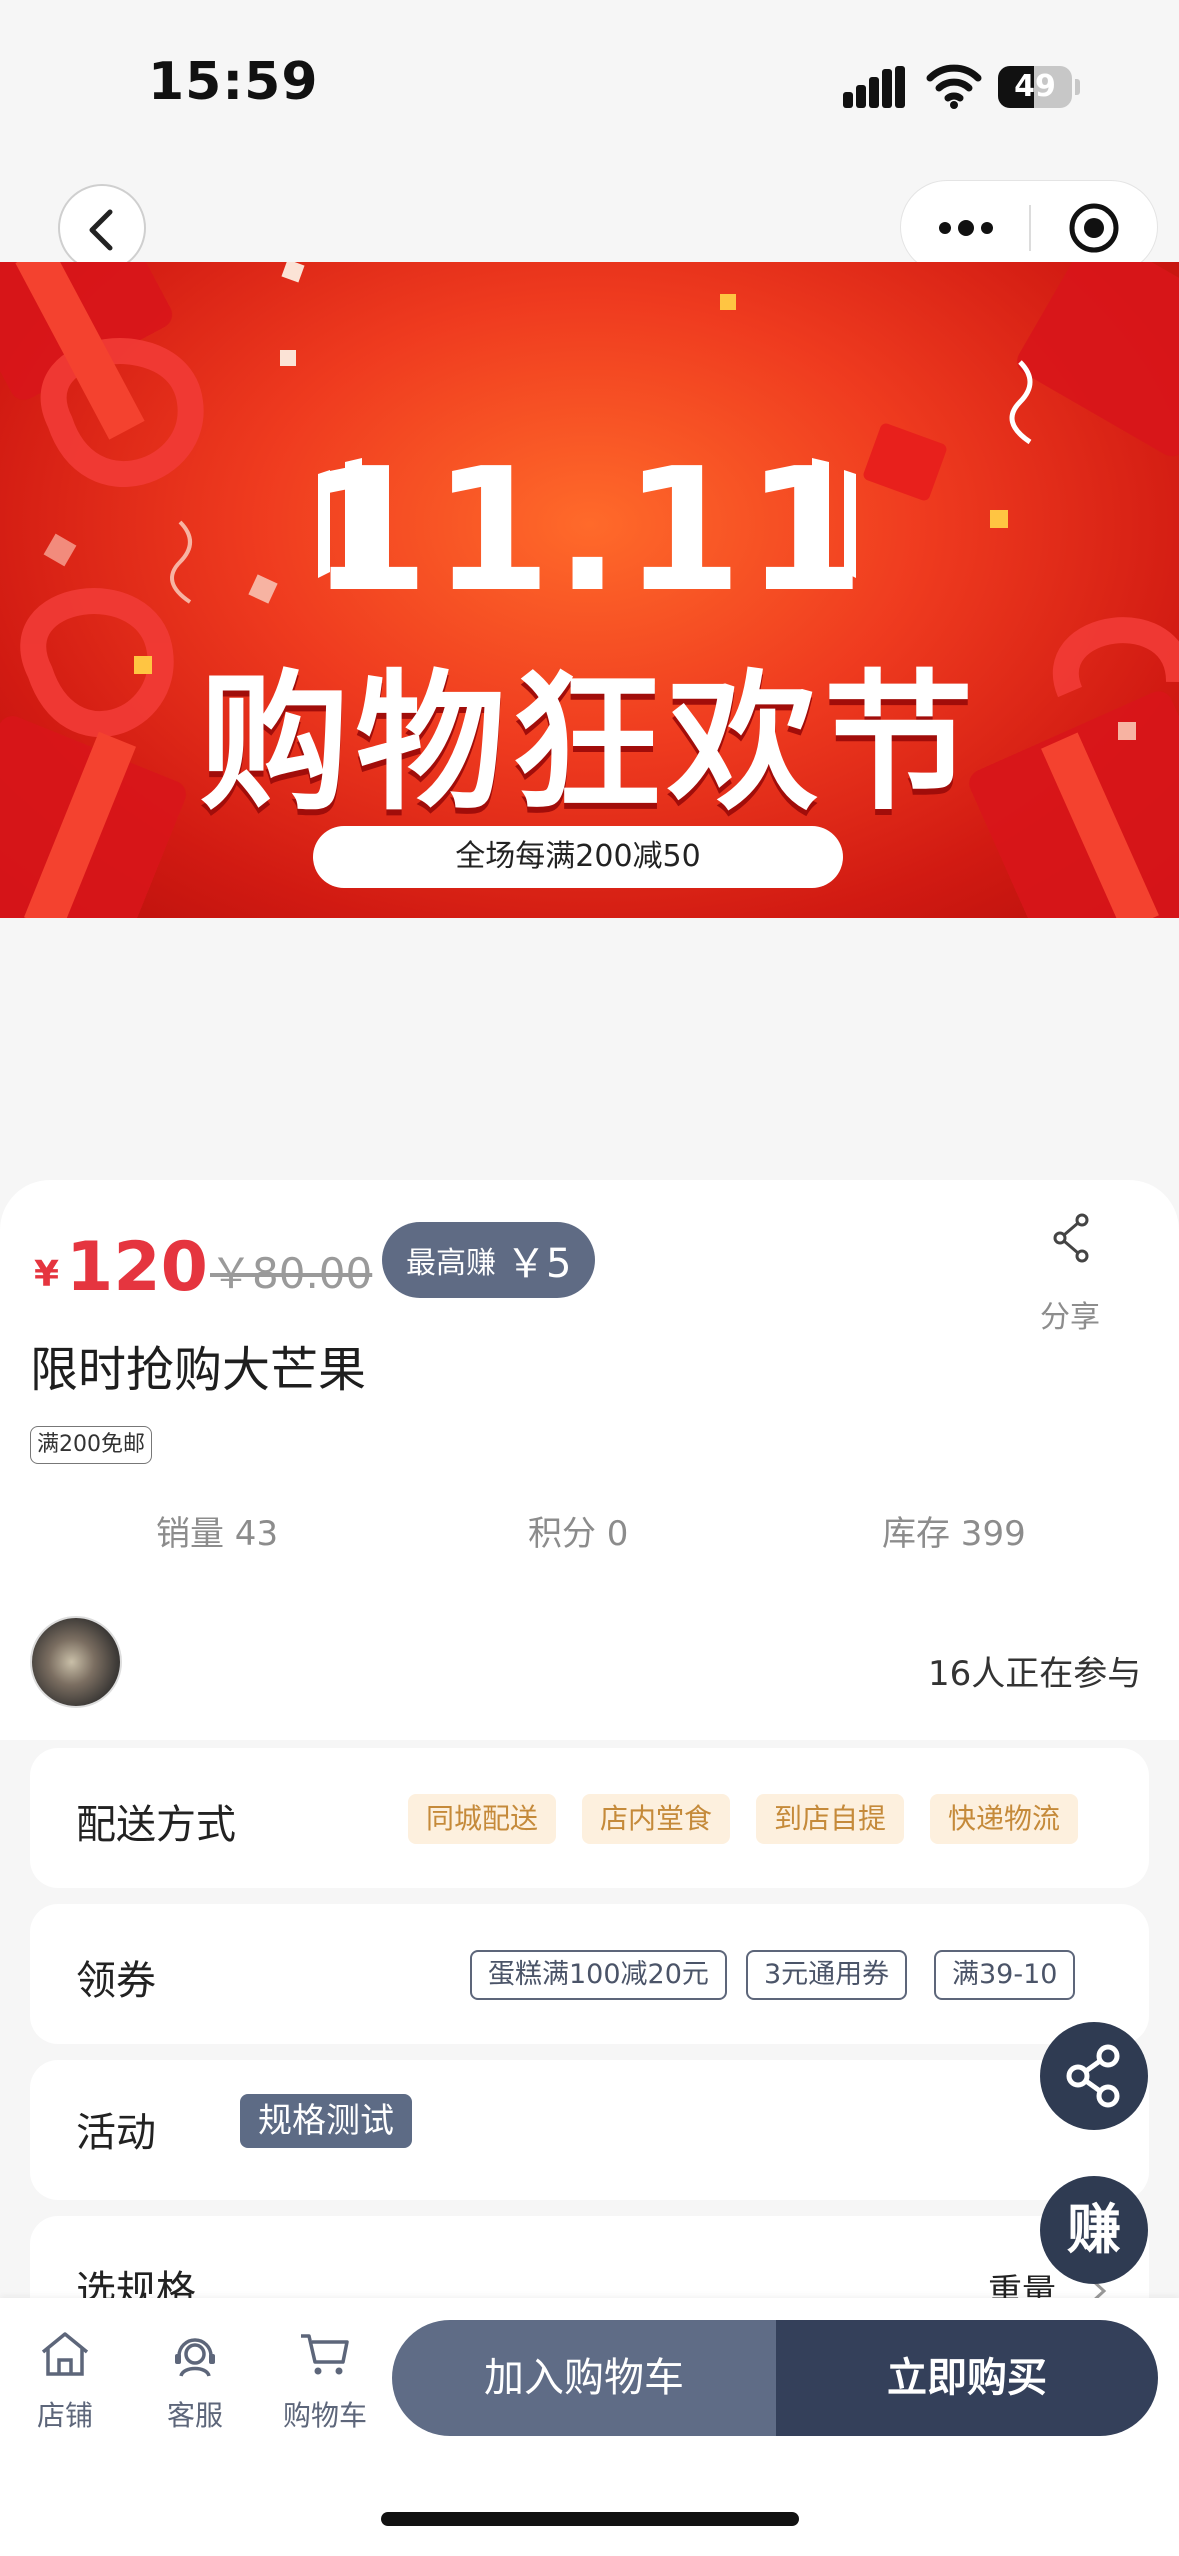 The height and width of the screenshot is (2556, 1179). What do you see at coordinates (65, 2354) in the screenshot?
I see `store-home-icon` at bounding box center [65, 2354].